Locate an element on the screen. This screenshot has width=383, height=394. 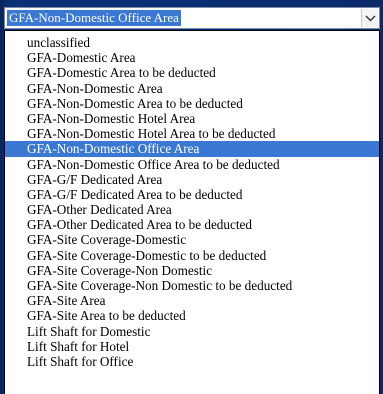
option-item: GFA-Other Dedicated Area is located at coordinates (192, 209).